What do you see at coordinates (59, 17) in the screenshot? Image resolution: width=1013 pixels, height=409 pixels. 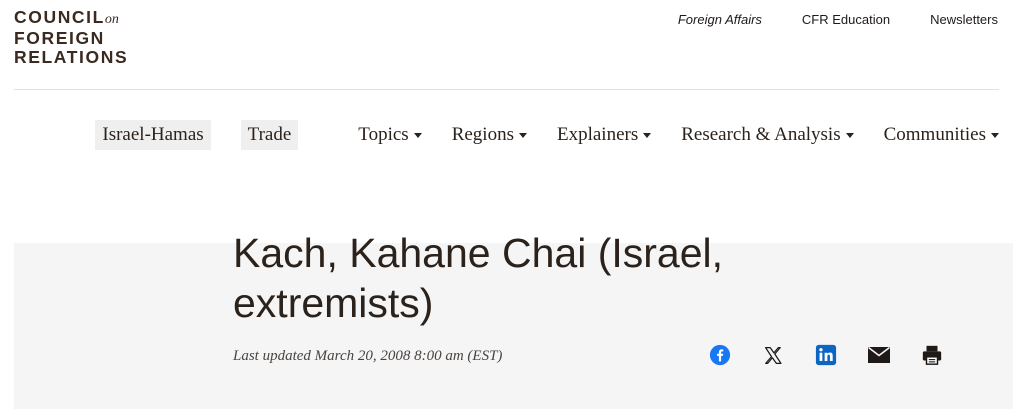 I see `logo-council: COUNCIL` at bounding box center [59, 17].